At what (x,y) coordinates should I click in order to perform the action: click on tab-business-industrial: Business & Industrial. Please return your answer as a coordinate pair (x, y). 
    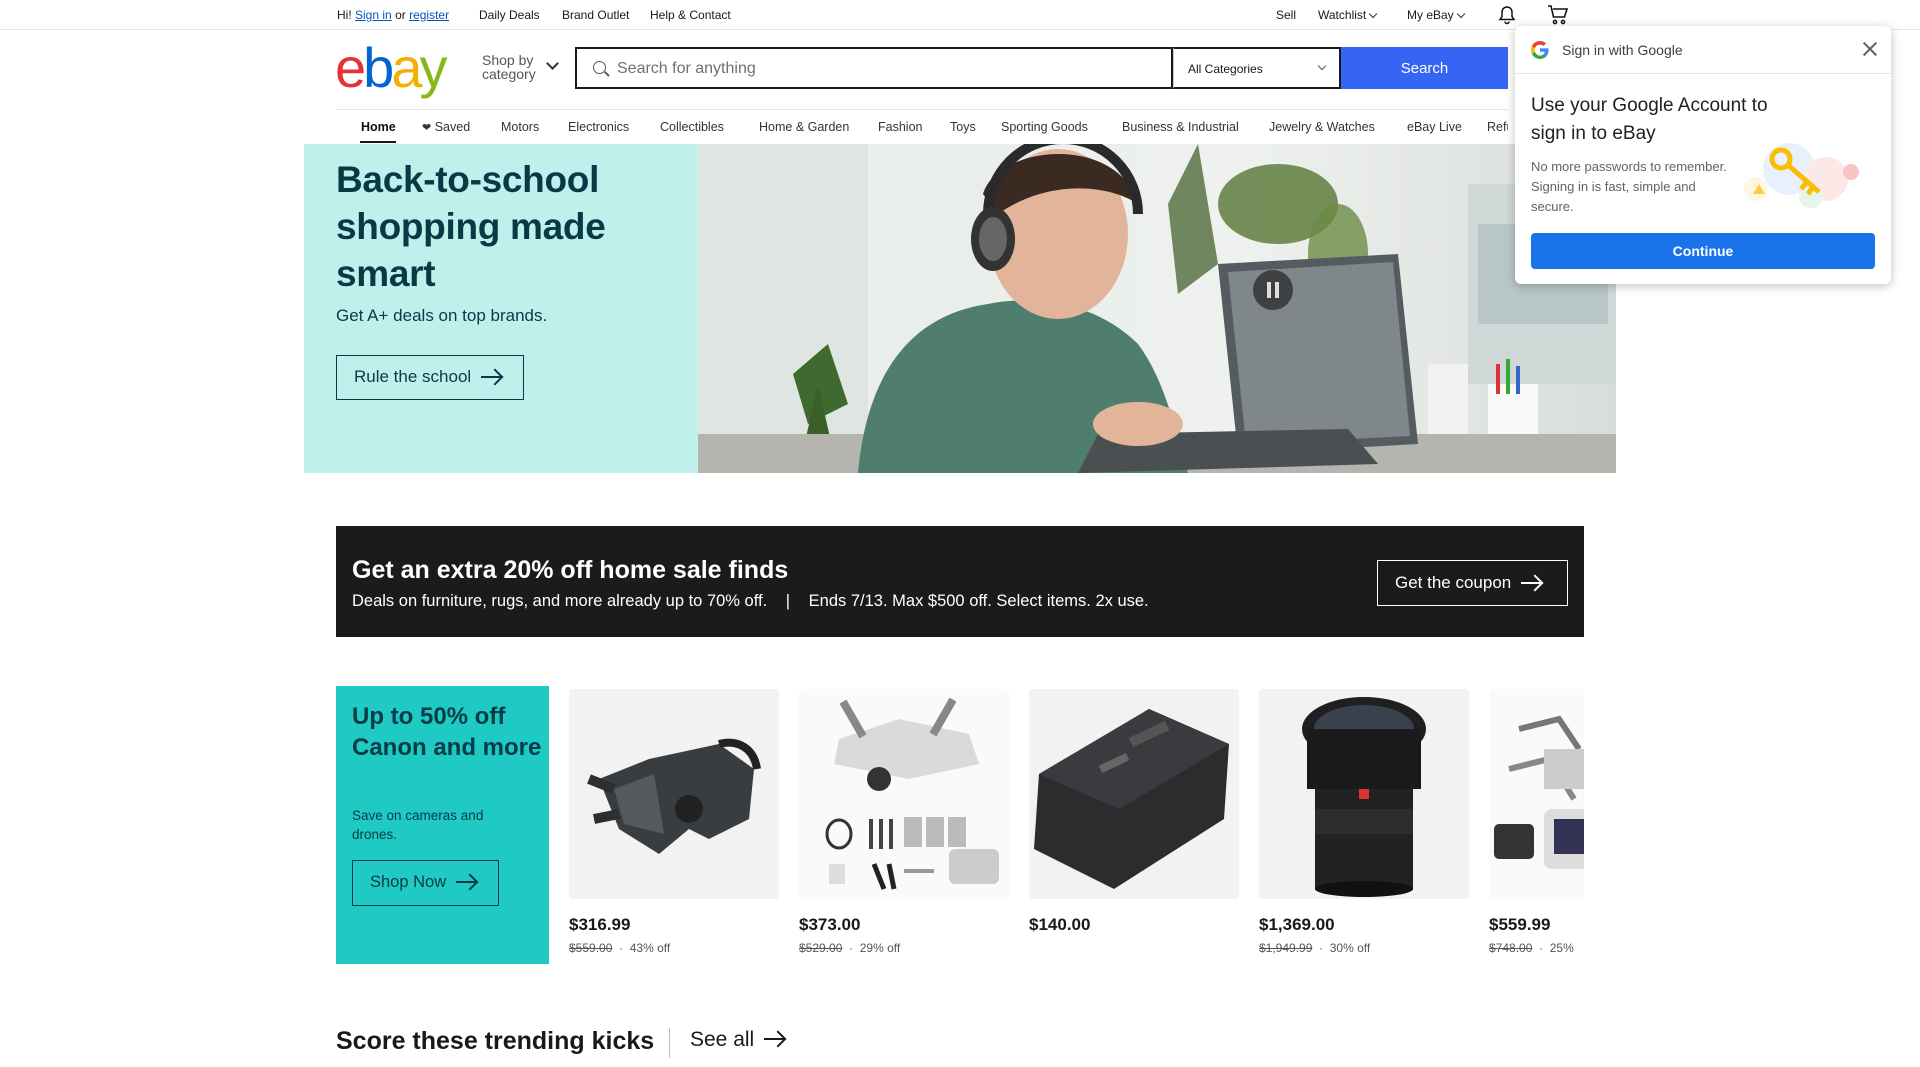
    Looking at the image, I should click on (1180, 127).